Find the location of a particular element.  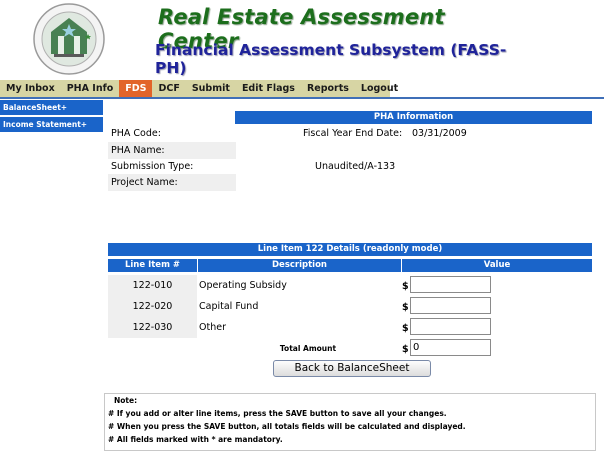

project-name-row: Project Name: is located at coordinates (350, 182).